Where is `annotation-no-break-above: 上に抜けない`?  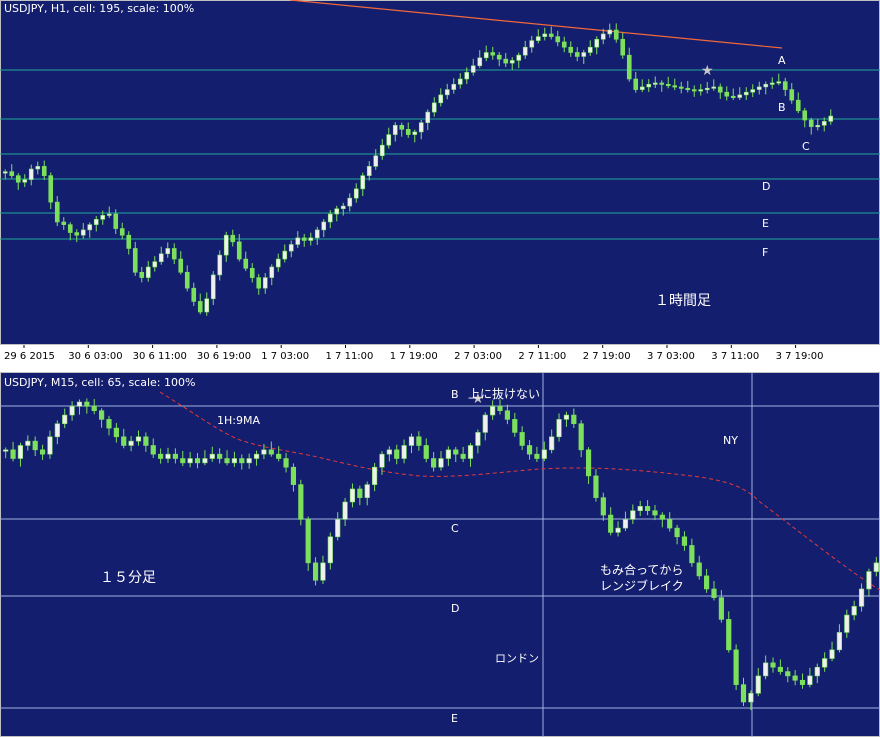
annotation-no-break-above: 上に抜けない is located at coordinates (504, 394).